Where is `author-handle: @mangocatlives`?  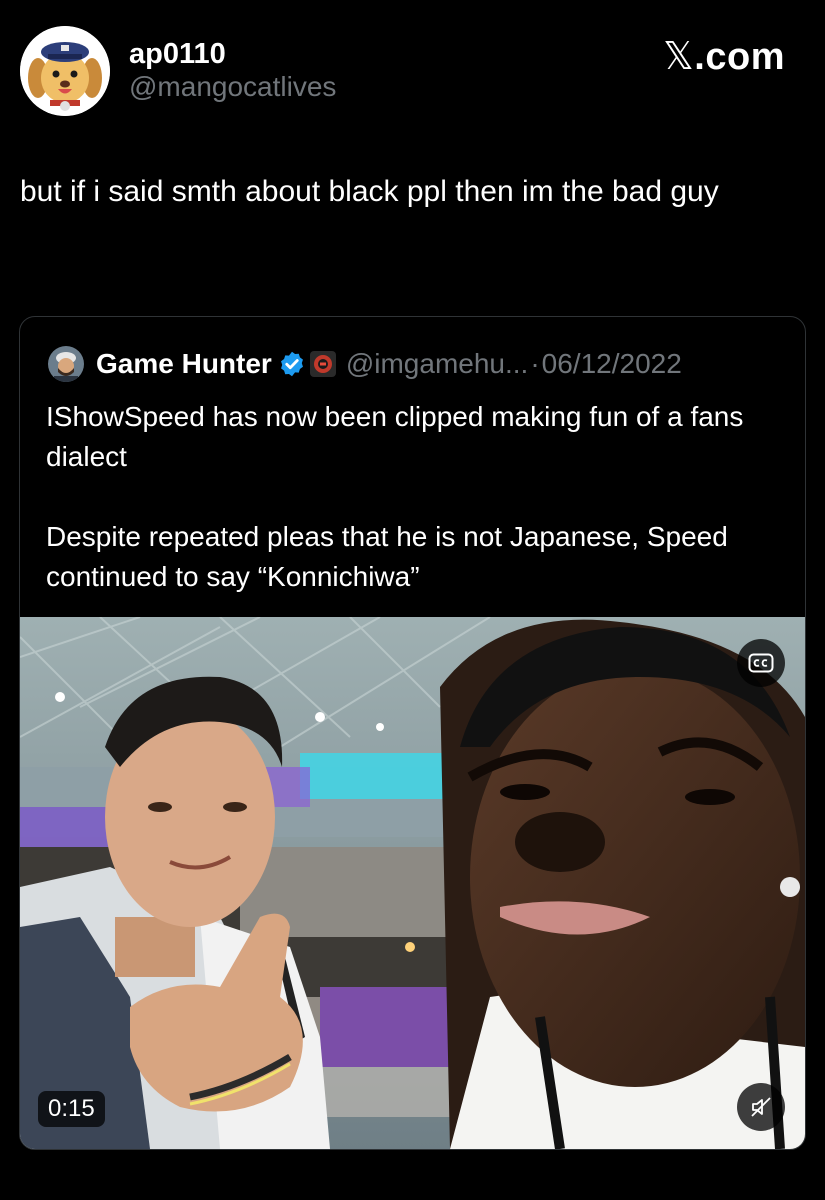 author-handle: @mangocatlives is located at coordinates (232, 87).